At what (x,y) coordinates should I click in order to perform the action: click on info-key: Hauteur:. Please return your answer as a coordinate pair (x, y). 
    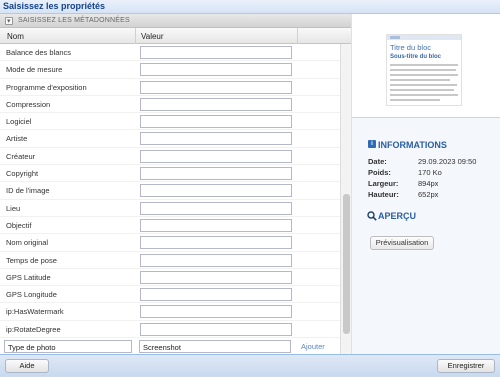
    Looking at the image, I should click on (383, 194).